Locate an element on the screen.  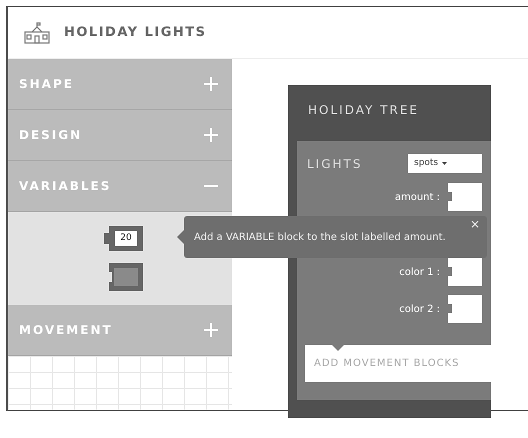
movement-slot: ADD MOVEMENT BLOCKS is located at coordinates (398, 363).